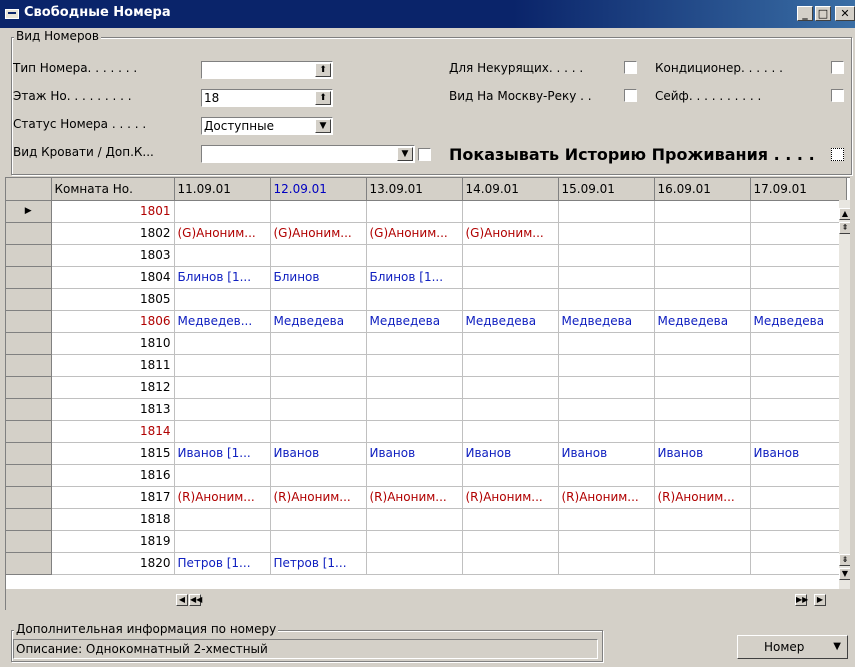 Image resolution: width=855 pixels, height=667 pixels. What do you see at coordinates (113, 387) in the screenshot?
I see `room-number-cell: 1812` at bounding box center [113, 387].